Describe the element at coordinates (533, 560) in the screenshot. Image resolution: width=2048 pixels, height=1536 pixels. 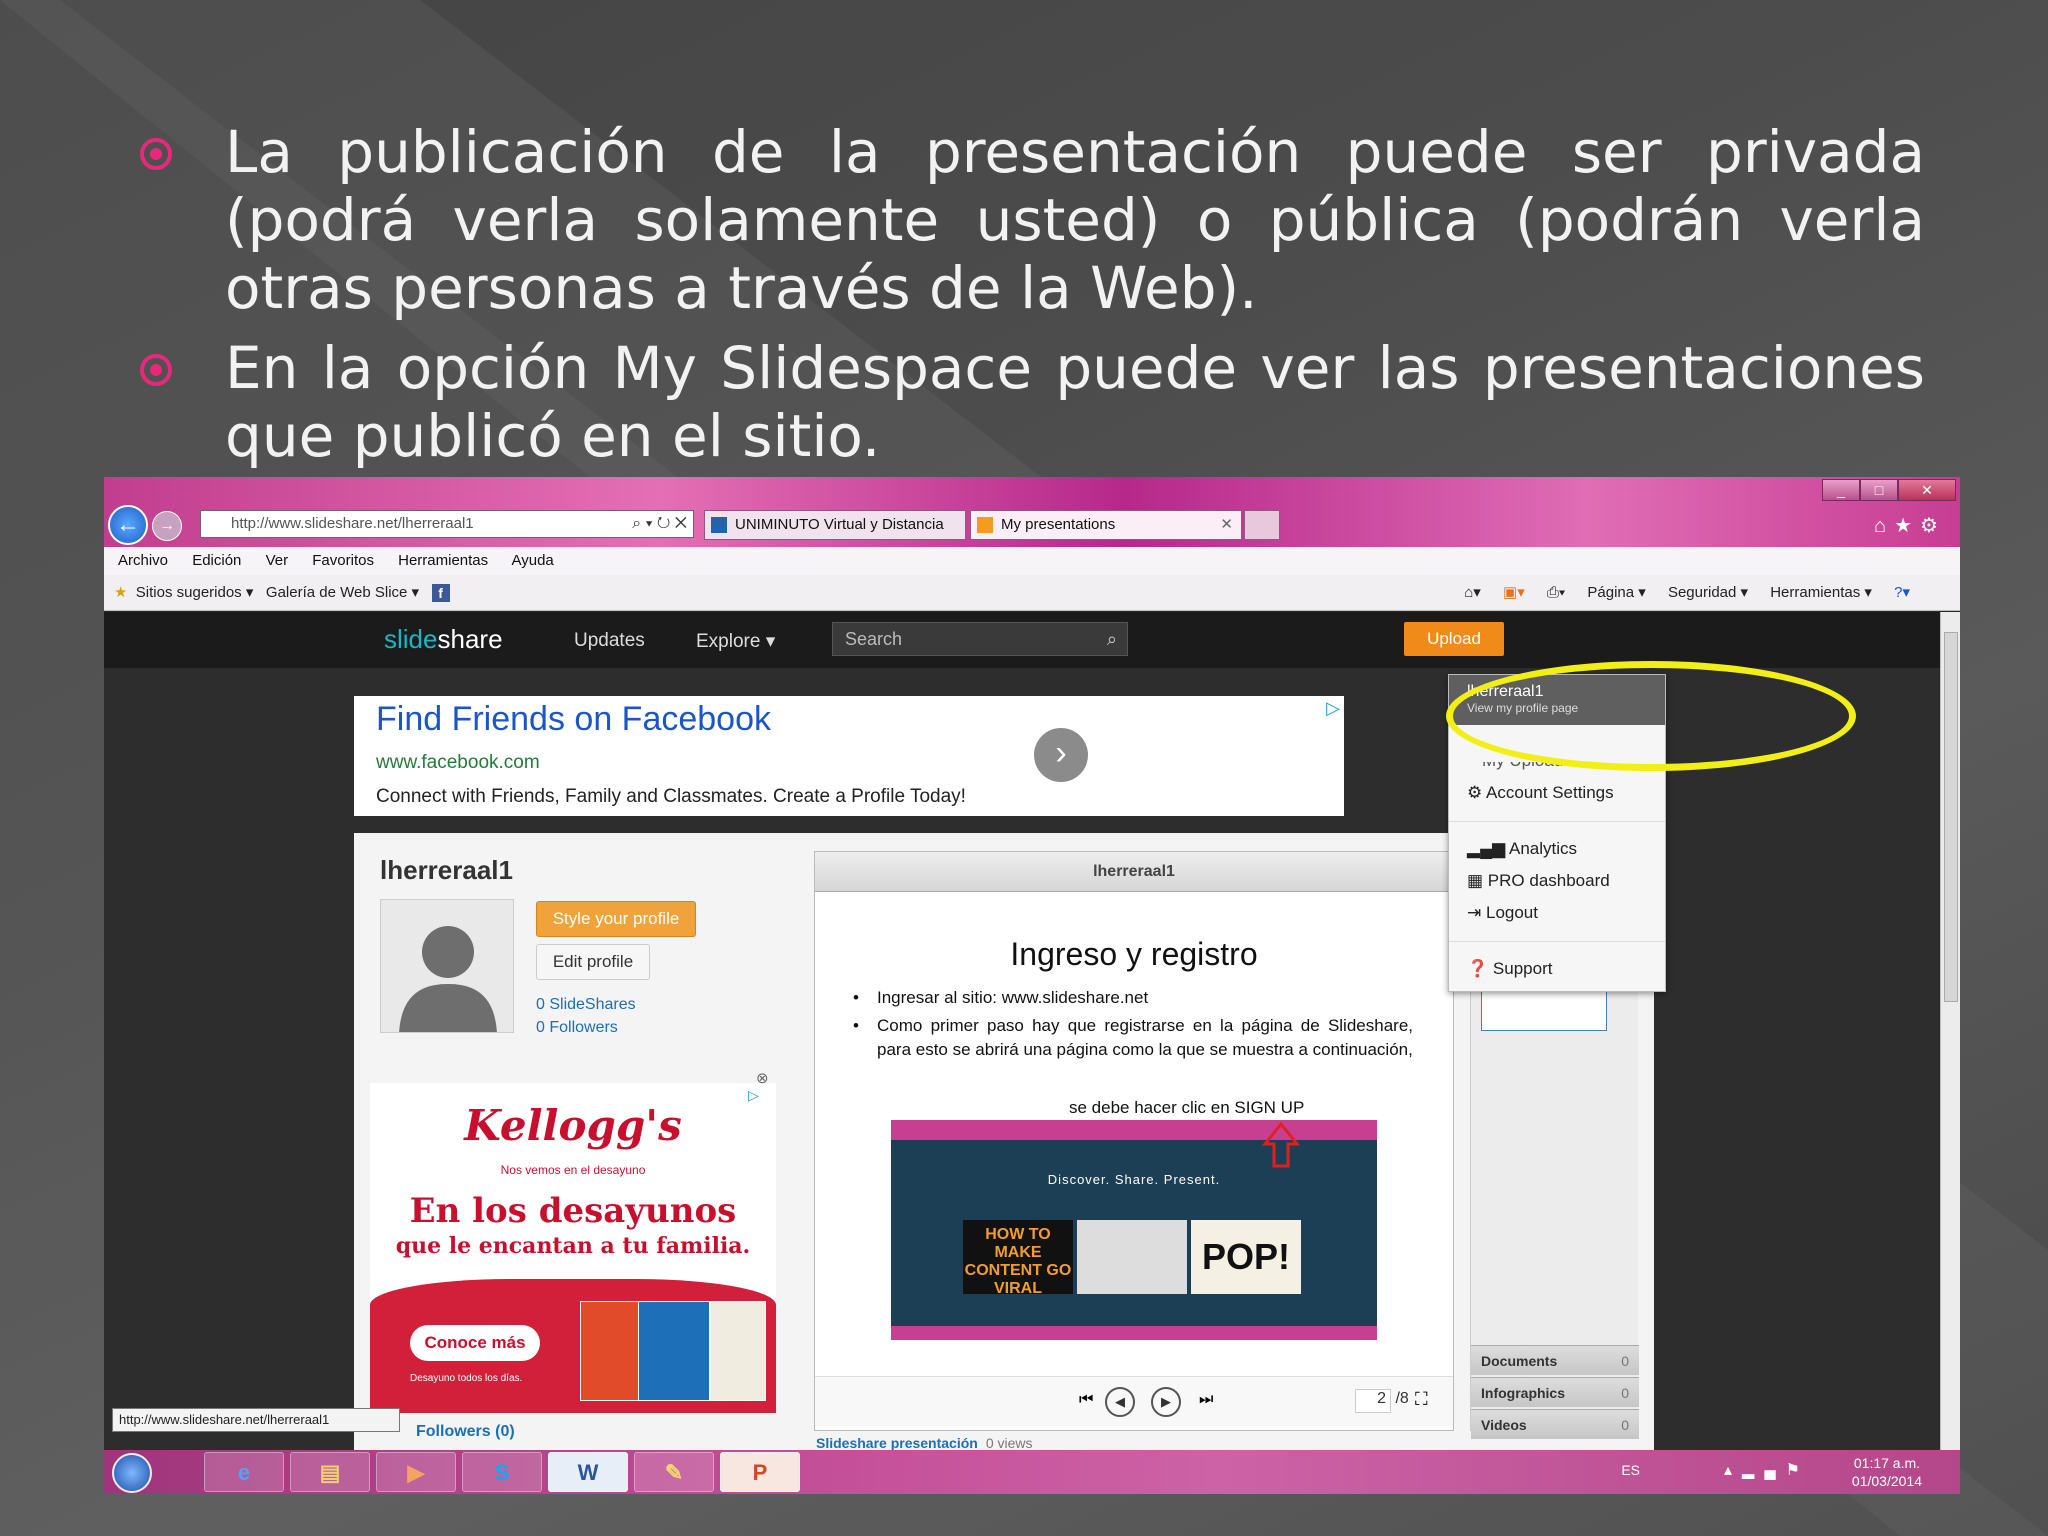
I see `menu-ayuda: Ayuda` at that location.